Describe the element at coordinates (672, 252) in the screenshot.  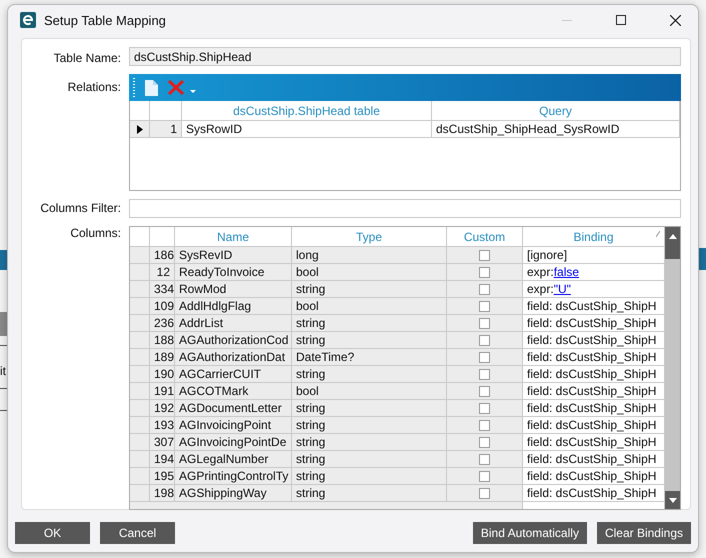
I see `scroll-thumb` at that location.